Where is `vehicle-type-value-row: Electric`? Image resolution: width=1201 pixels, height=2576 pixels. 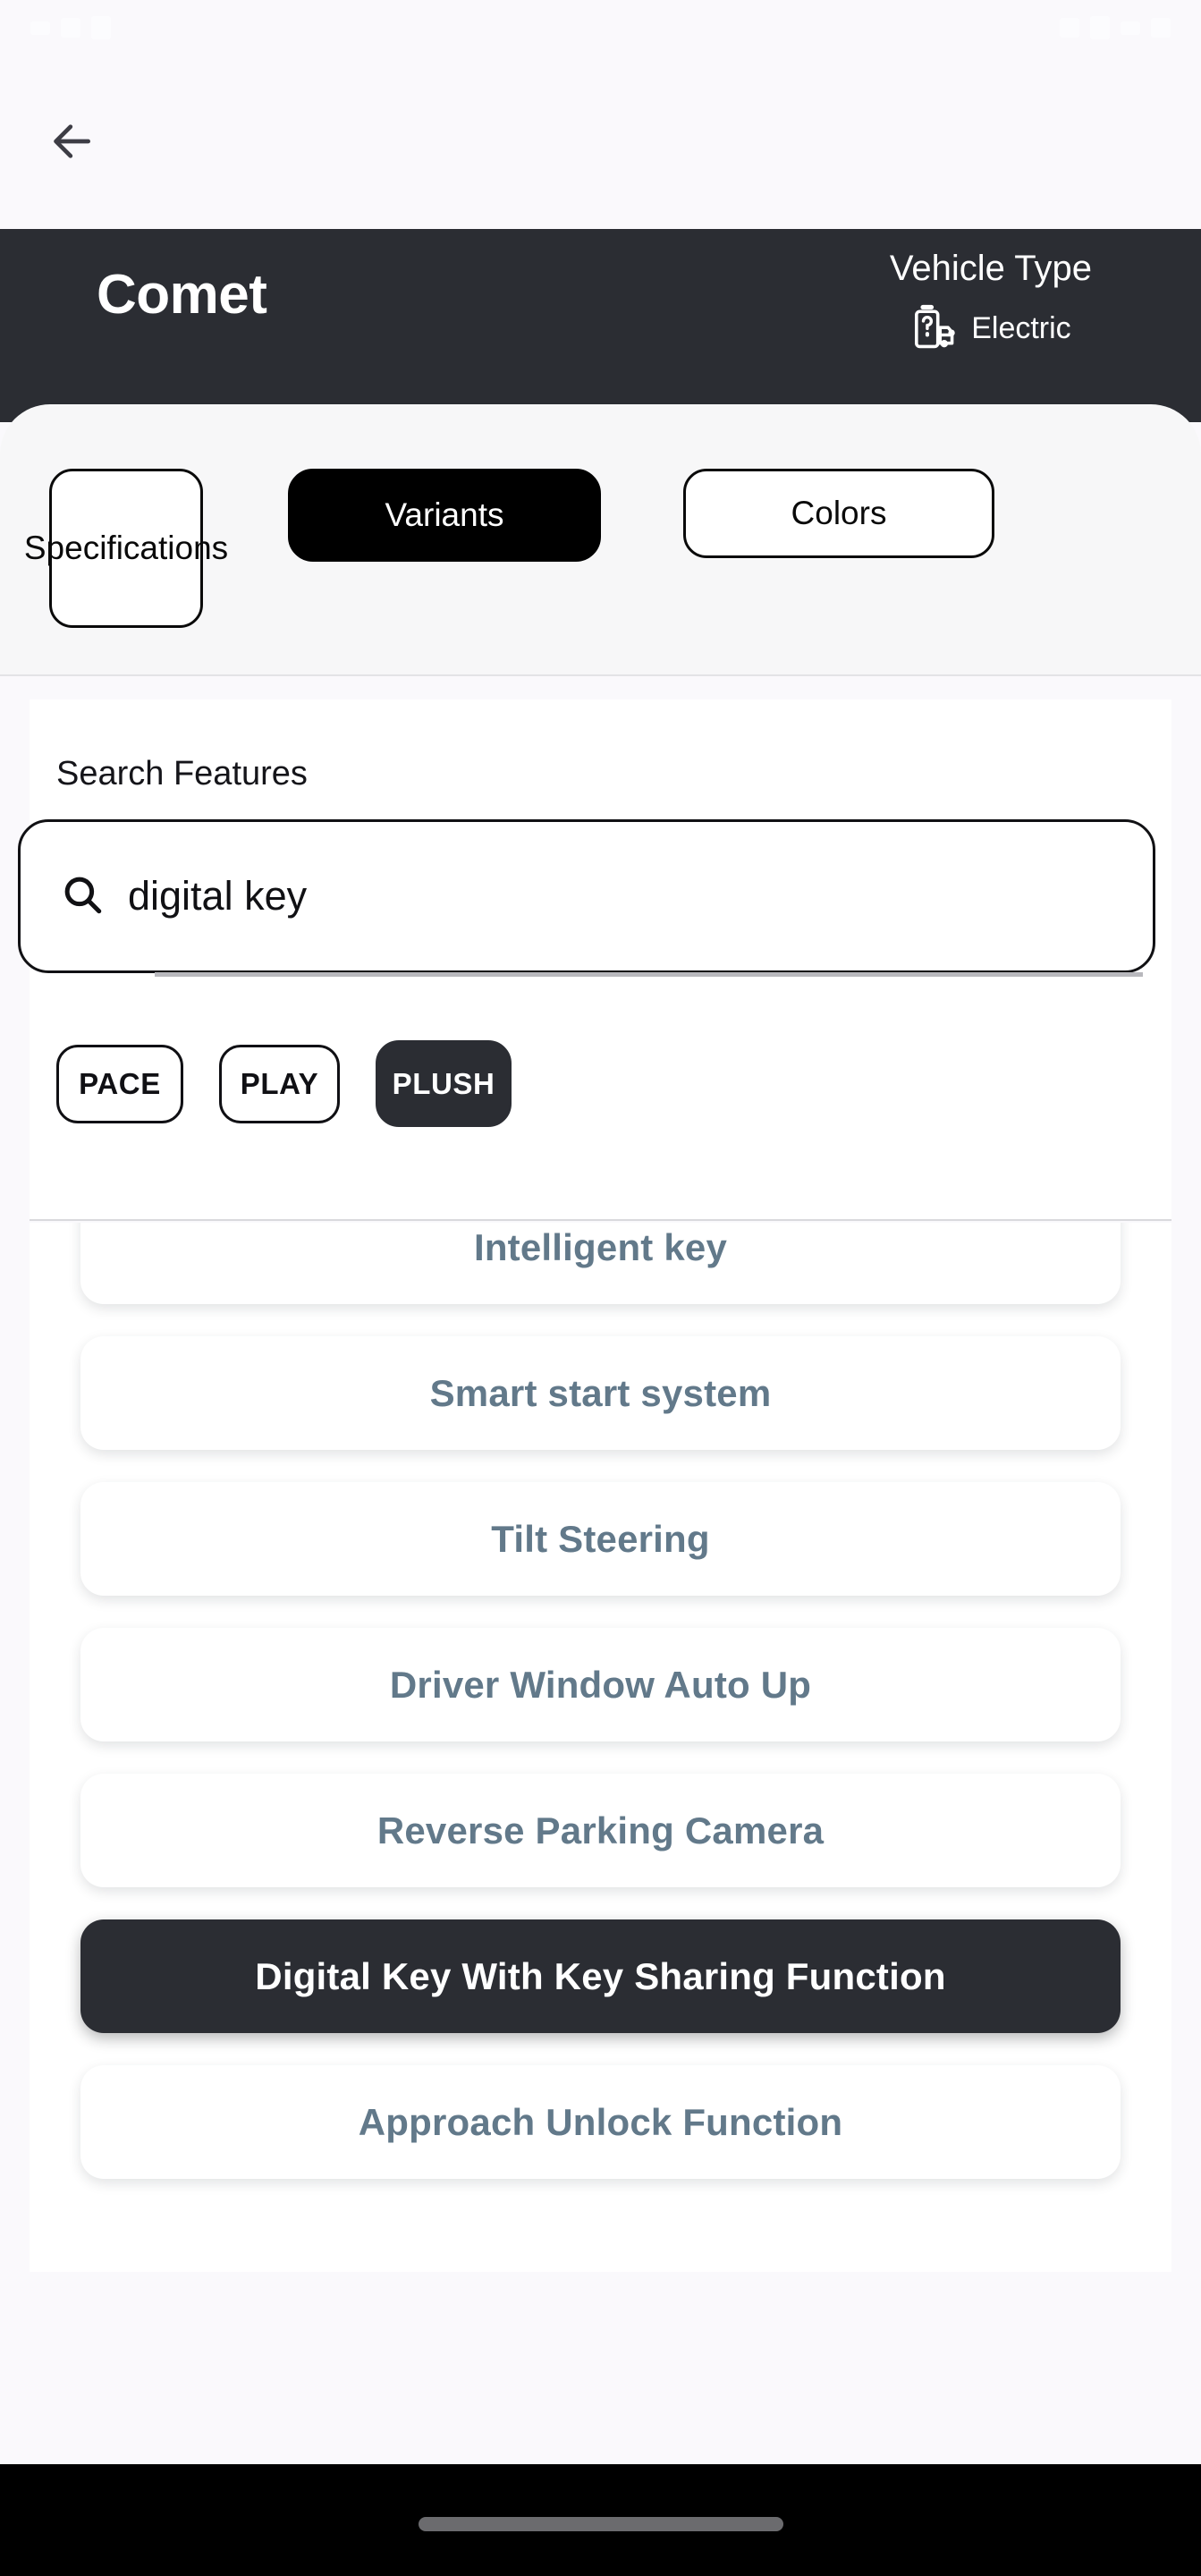 vehicle-type-value-row: Electric is located at coordinates (991, 328).